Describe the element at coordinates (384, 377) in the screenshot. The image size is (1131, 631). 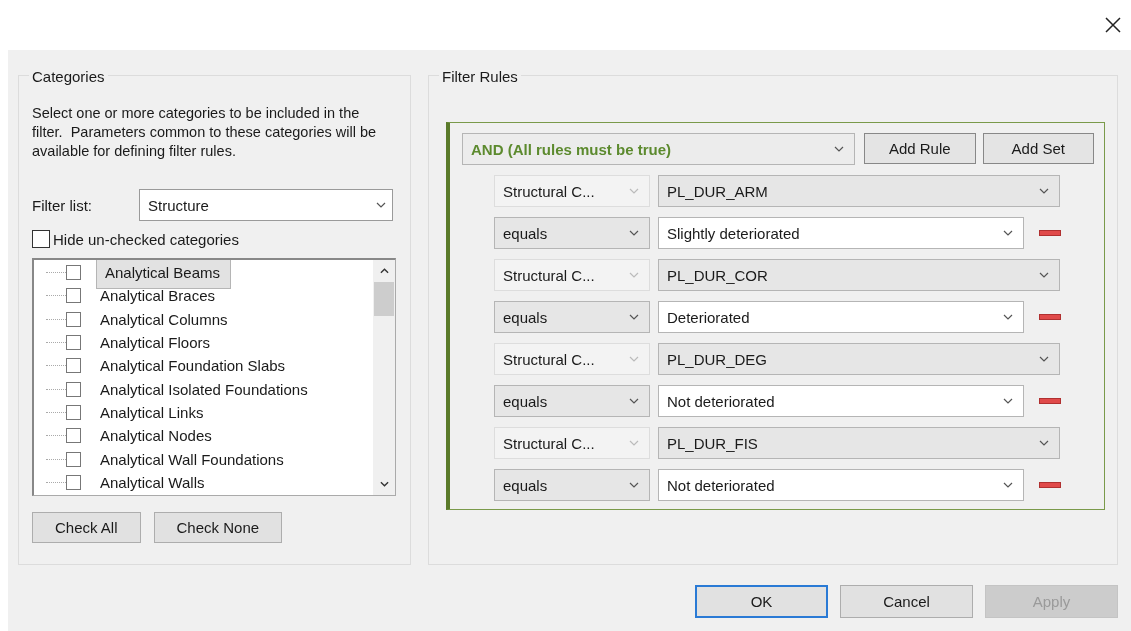
I see `scrollbar` at that location.